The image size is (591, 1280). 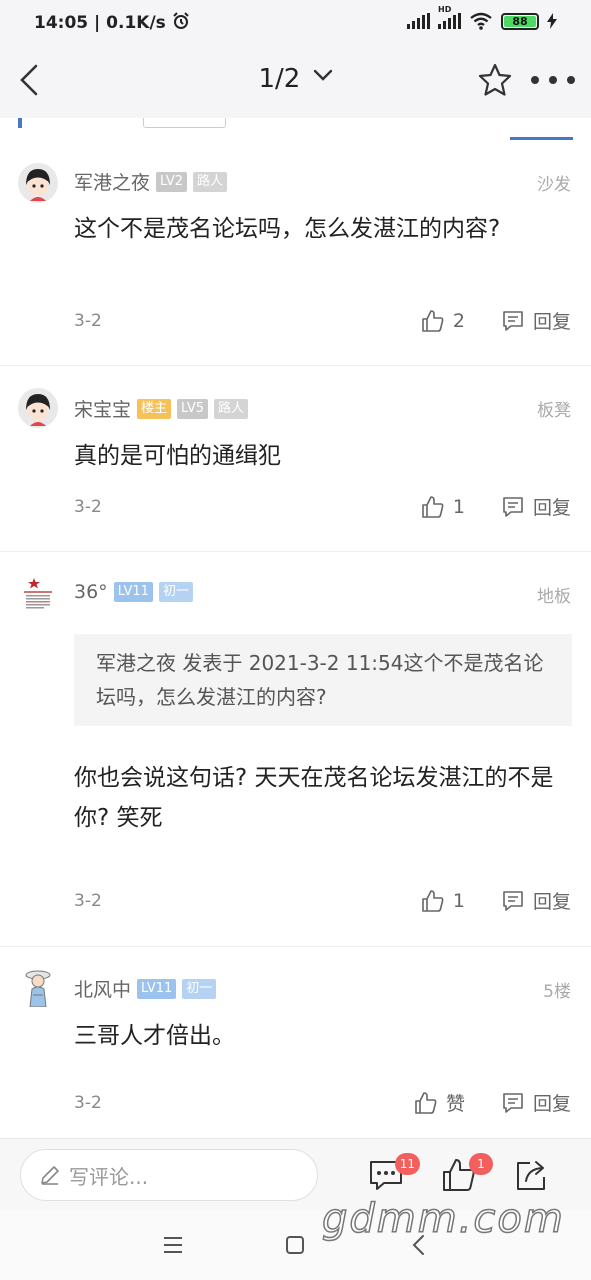 I want to click on like-count: 2, so click(x=458, y=320).